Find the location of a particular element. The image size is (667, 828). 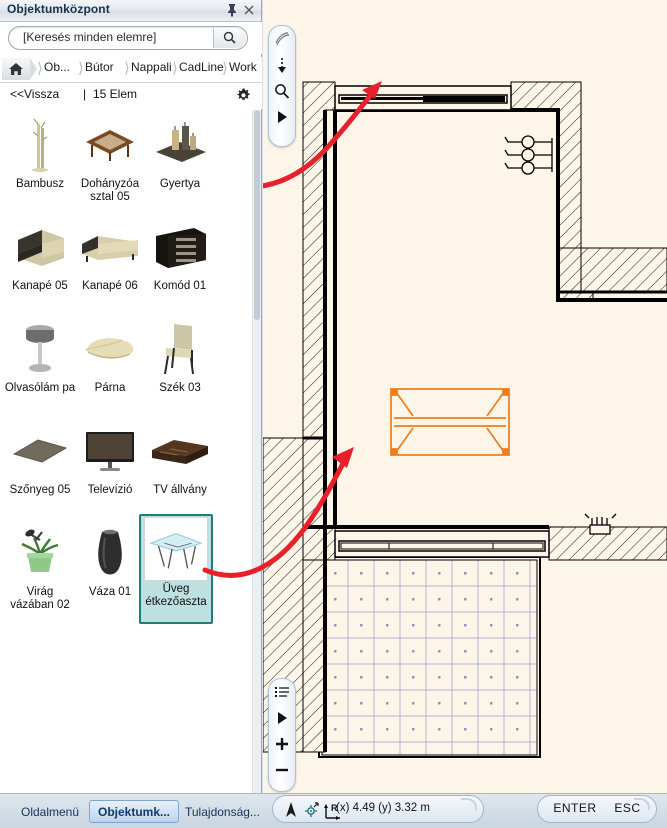

compass-icon is located at coordinates (291, 812).